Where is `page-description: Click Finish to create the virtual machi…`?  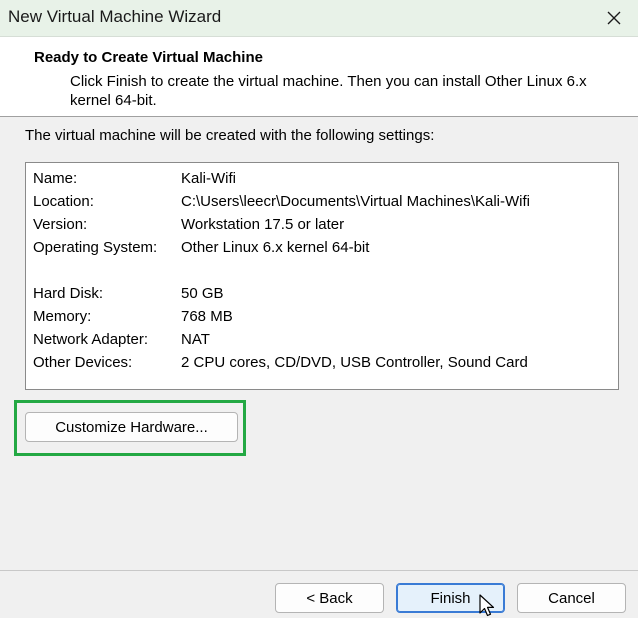
page-description: Click Finish to create the virtual machi… is located at coordinates (328, 91).